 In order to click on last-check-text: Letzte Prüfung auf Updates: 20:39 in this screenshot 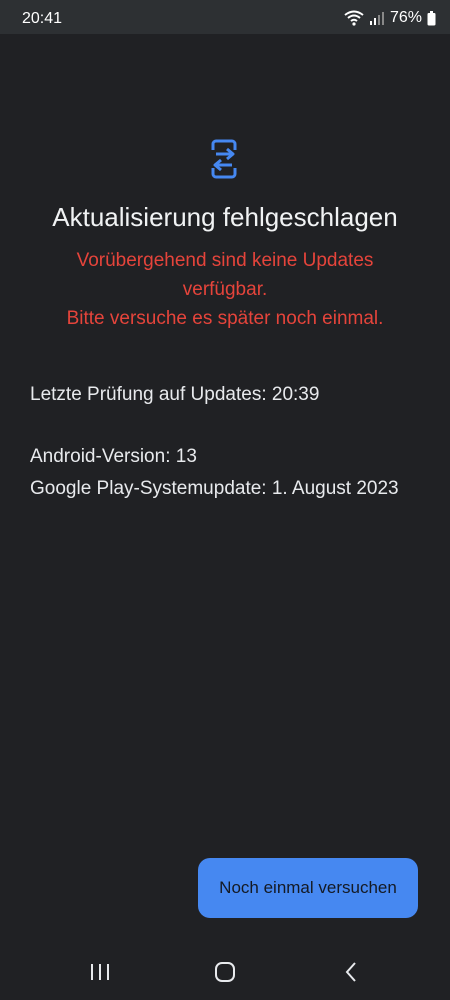, I will do `click(175, 394)`.